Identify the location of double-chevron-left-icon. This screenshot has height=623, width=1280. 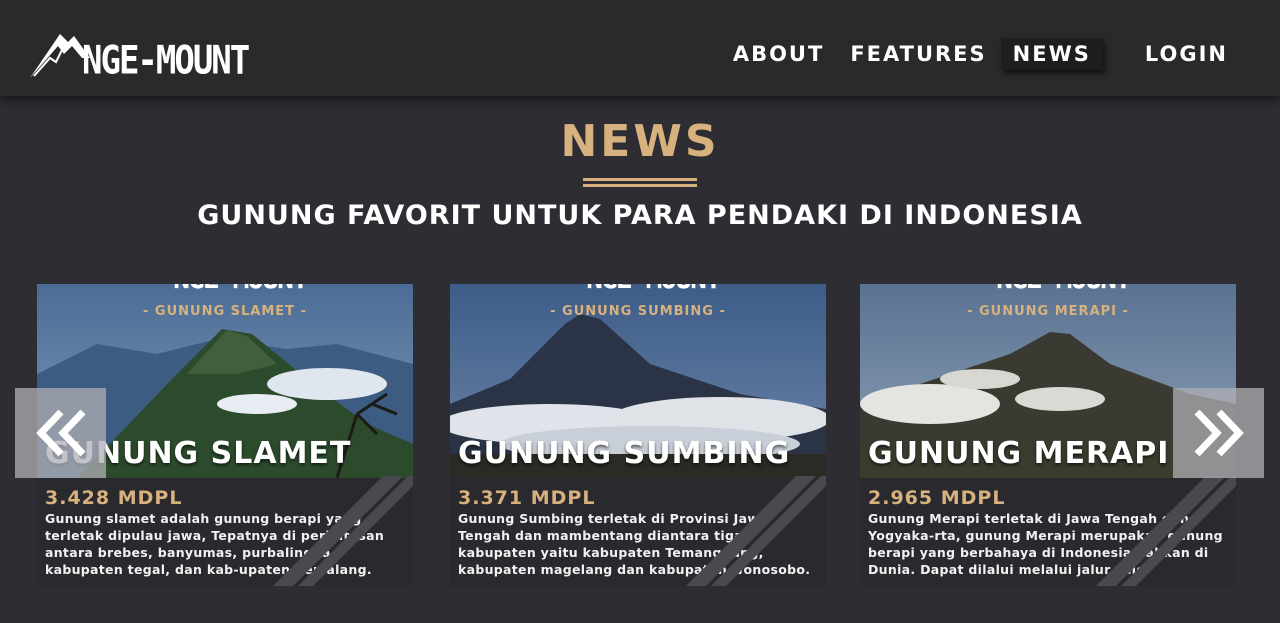
(60, 433).